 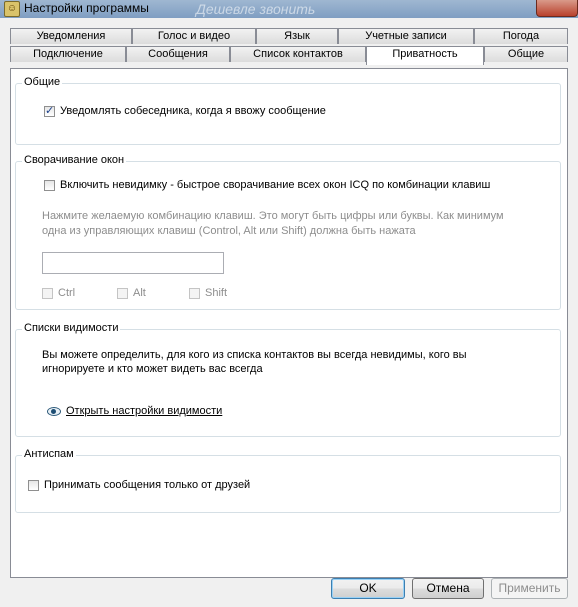 What do you see at coordinates (42, 82) in the screenshot?
I see `group-general-label: Общие` at bounding box center [42, 82].